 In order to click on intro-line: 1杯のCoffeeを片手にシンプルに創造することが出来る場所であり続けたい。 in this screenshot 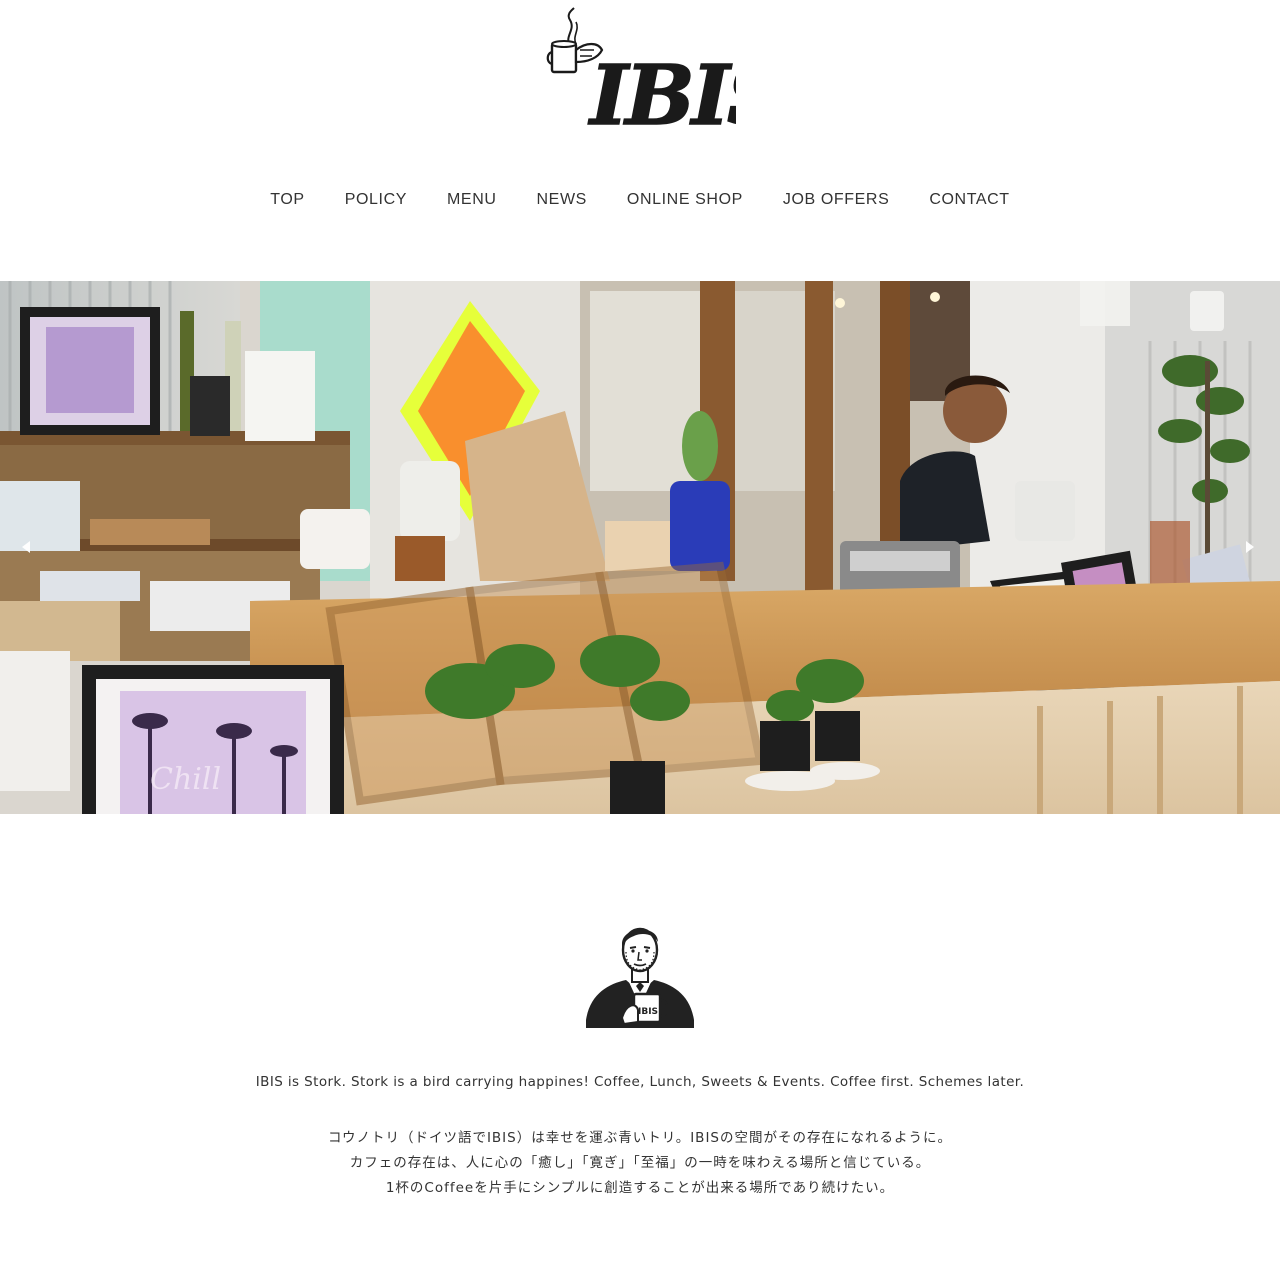, I will do `click(640, 1188)`.